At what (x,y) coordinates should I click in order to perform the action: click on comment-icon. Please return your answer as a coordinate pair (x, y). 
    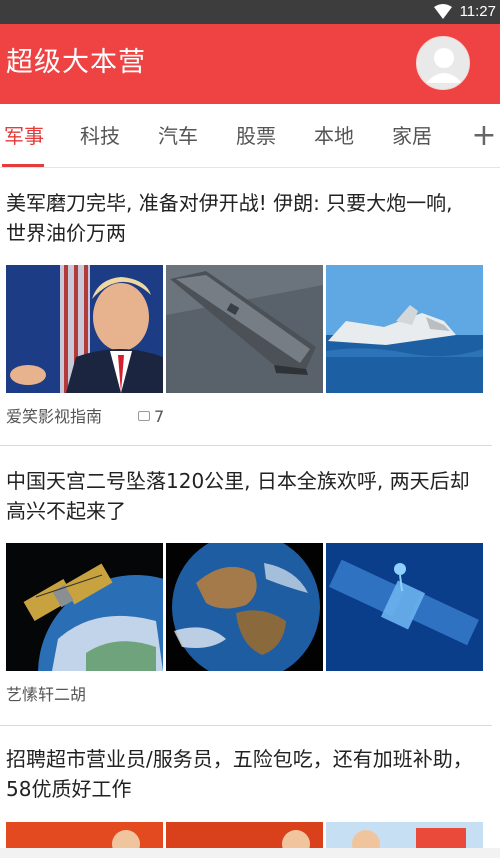
    Looking at the image, I should click on (144, 416).